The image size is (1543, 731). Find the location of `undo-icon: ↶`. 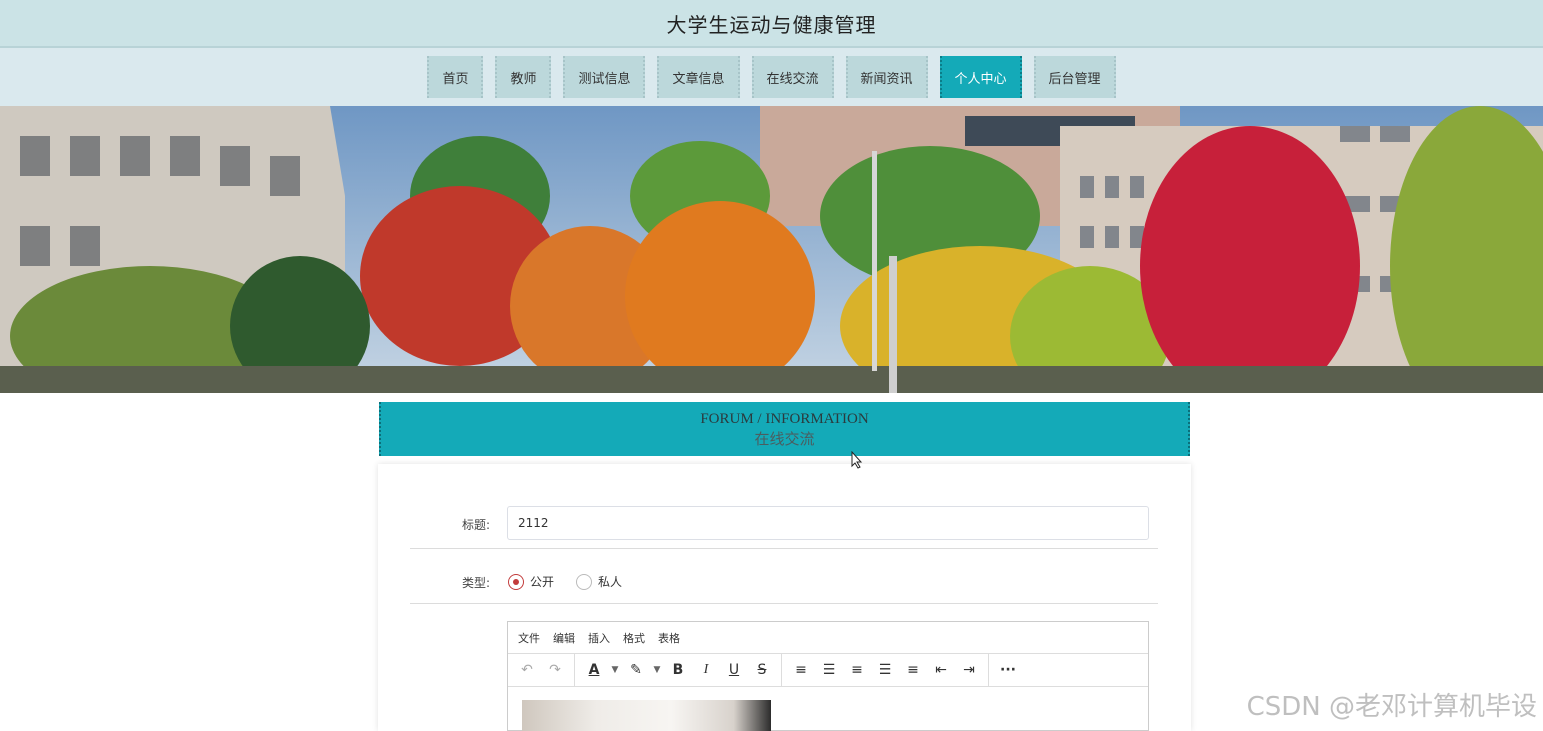

undo-icon: ↶ is located at coordinates (527, 670).